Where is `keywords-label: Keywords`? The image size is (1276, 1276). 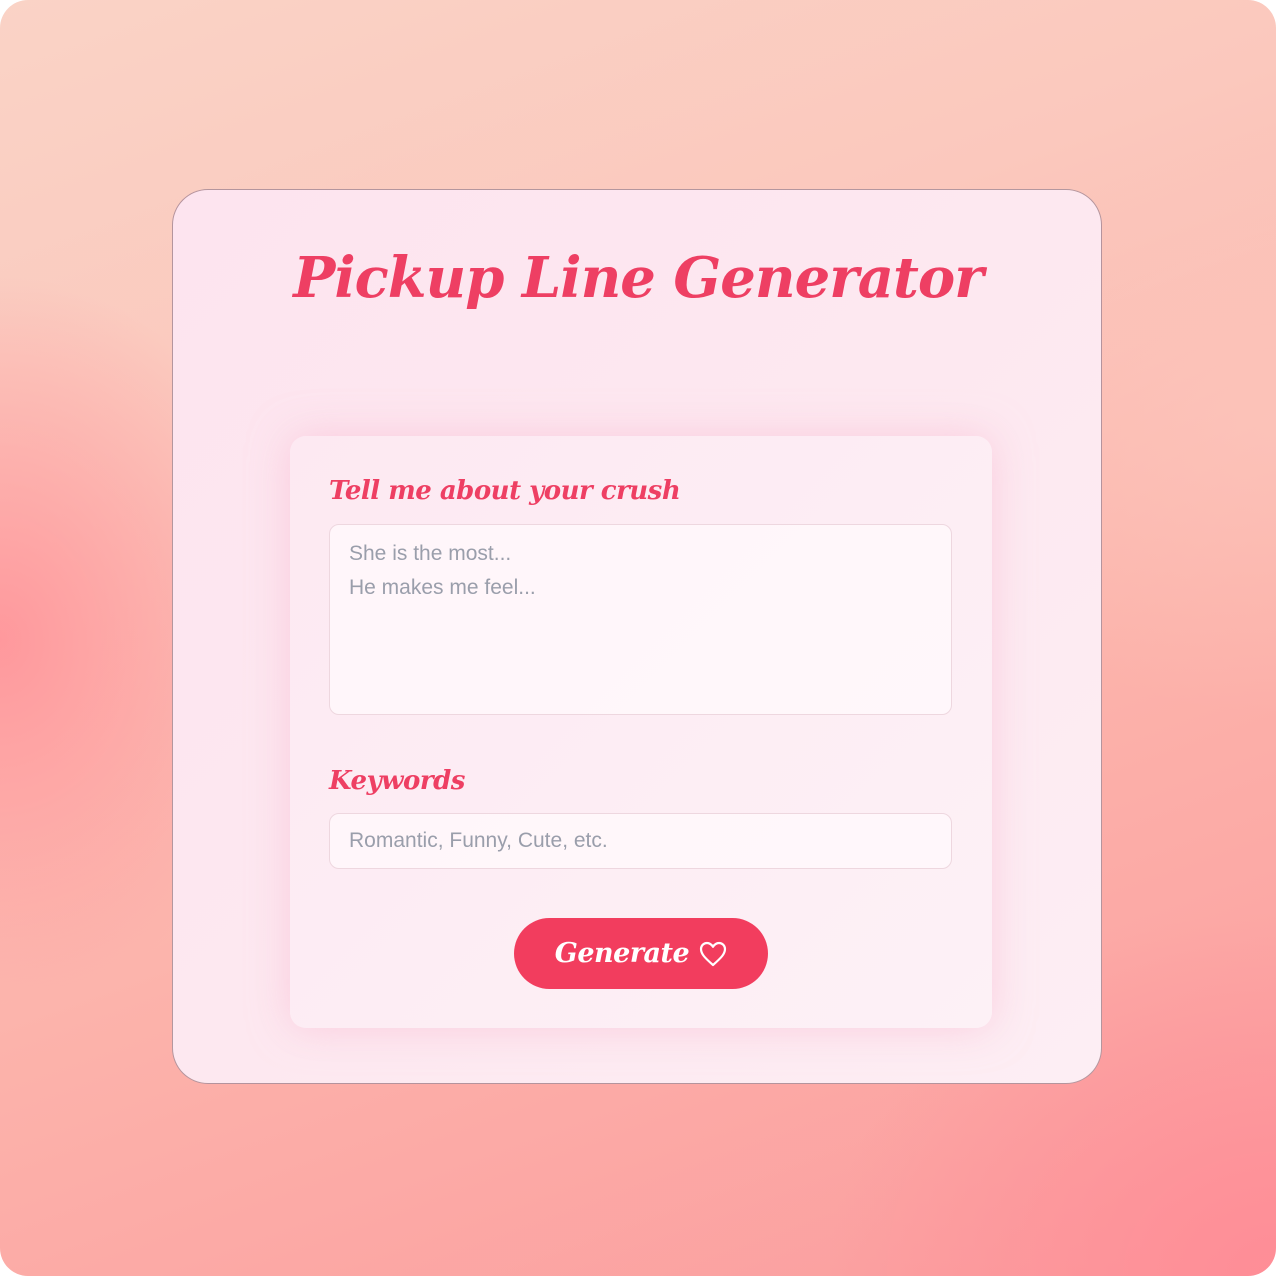
keywords-label: Keywords is located at coordinates (397, 781).